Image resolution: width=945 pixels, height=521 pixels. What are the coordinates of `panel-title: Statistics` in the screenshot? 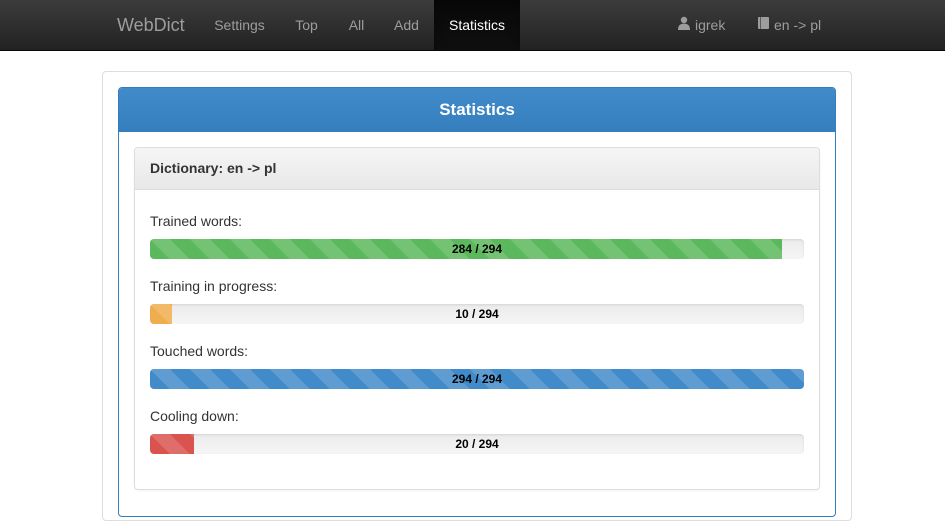 It's located at (477, 110).